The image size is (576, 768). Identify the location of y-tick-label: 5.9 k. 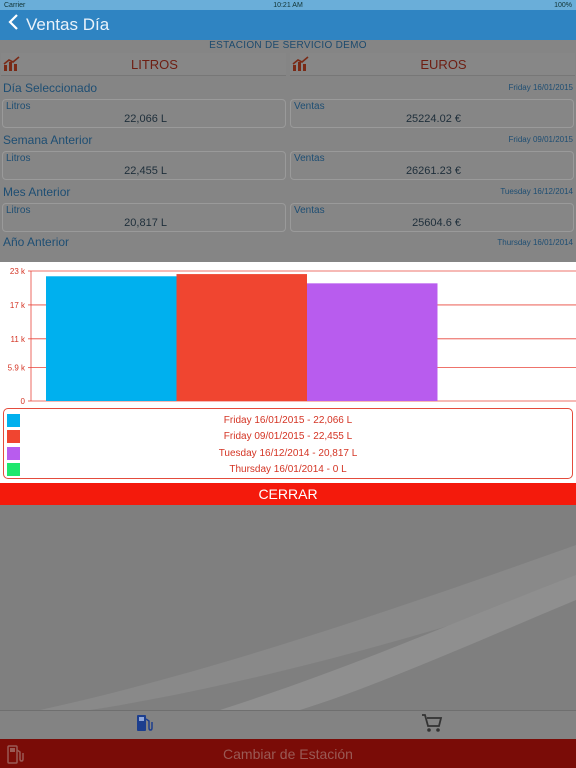
(17, 368).